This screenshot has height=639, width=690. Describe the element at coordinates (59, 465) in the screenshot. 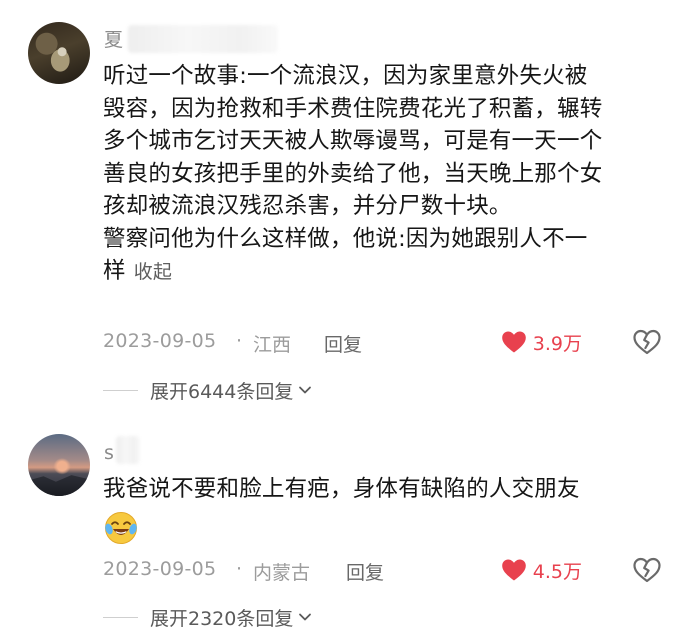

I see `avatar` at that location.